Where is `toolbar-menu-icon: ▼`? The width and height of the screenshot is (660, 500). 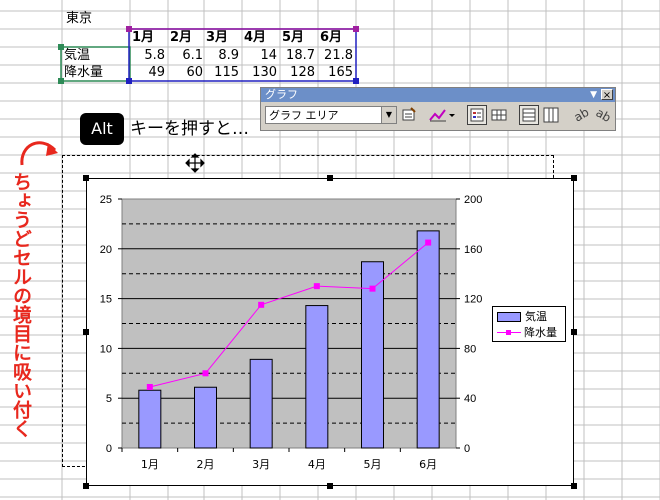
toolbar-menu-icon: ▼ is located at coordinates (593, 95).